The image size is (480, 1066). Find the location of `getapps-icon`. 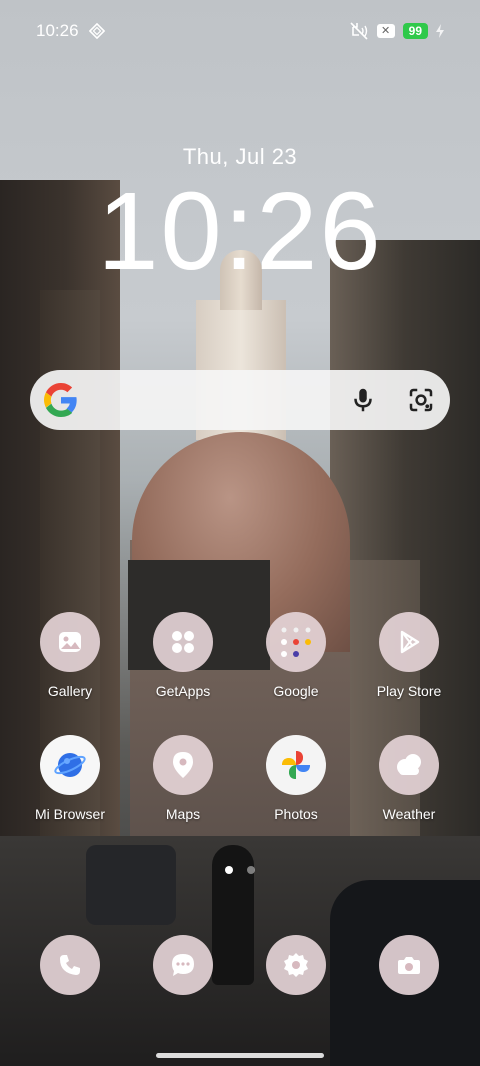

getapps-icon is located at coordinates (183, 642).